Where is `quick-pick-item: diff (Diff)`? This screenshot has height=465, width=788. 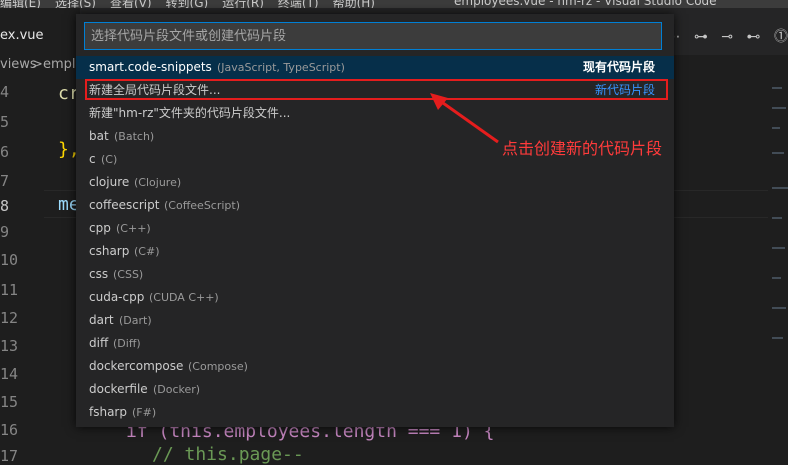
quick-pick-item: diff (Diff) is located at coordinates (375, 343).